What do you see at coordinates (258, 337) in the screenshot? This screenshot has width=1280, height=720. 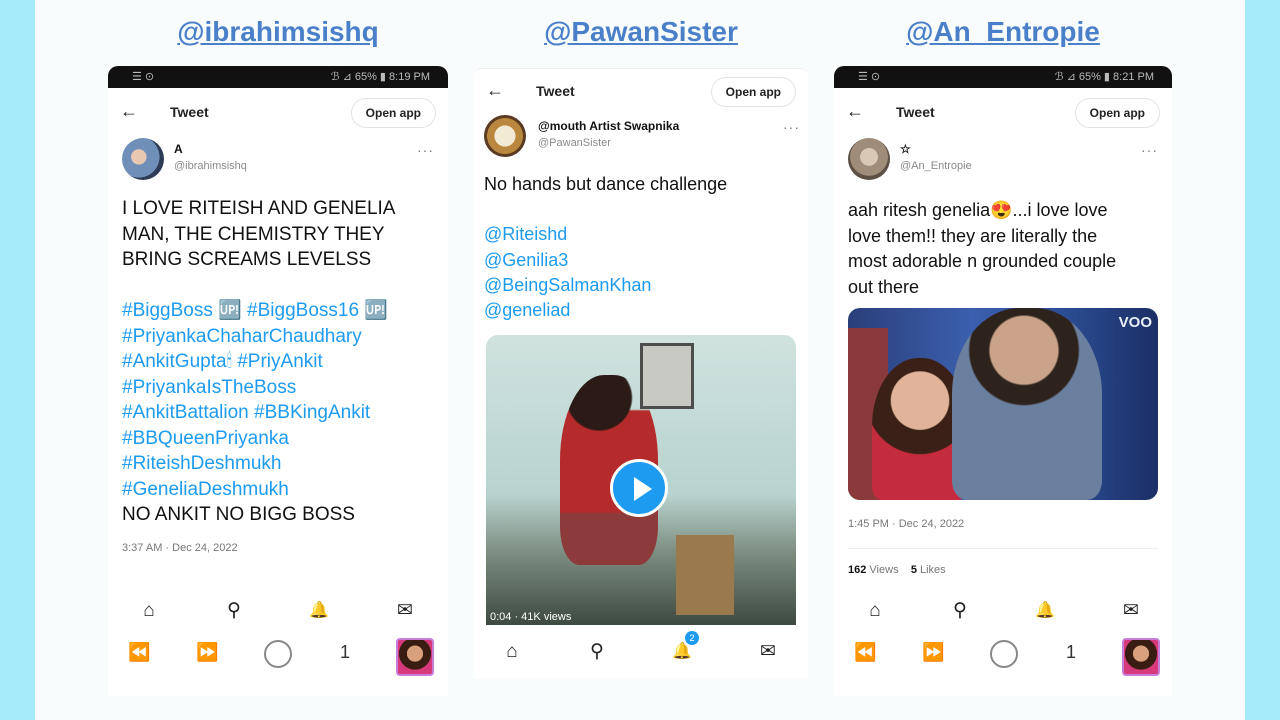 I see `hashtag-line: #PriyankaChaharChaudhary` at bounding box center [258, 337].